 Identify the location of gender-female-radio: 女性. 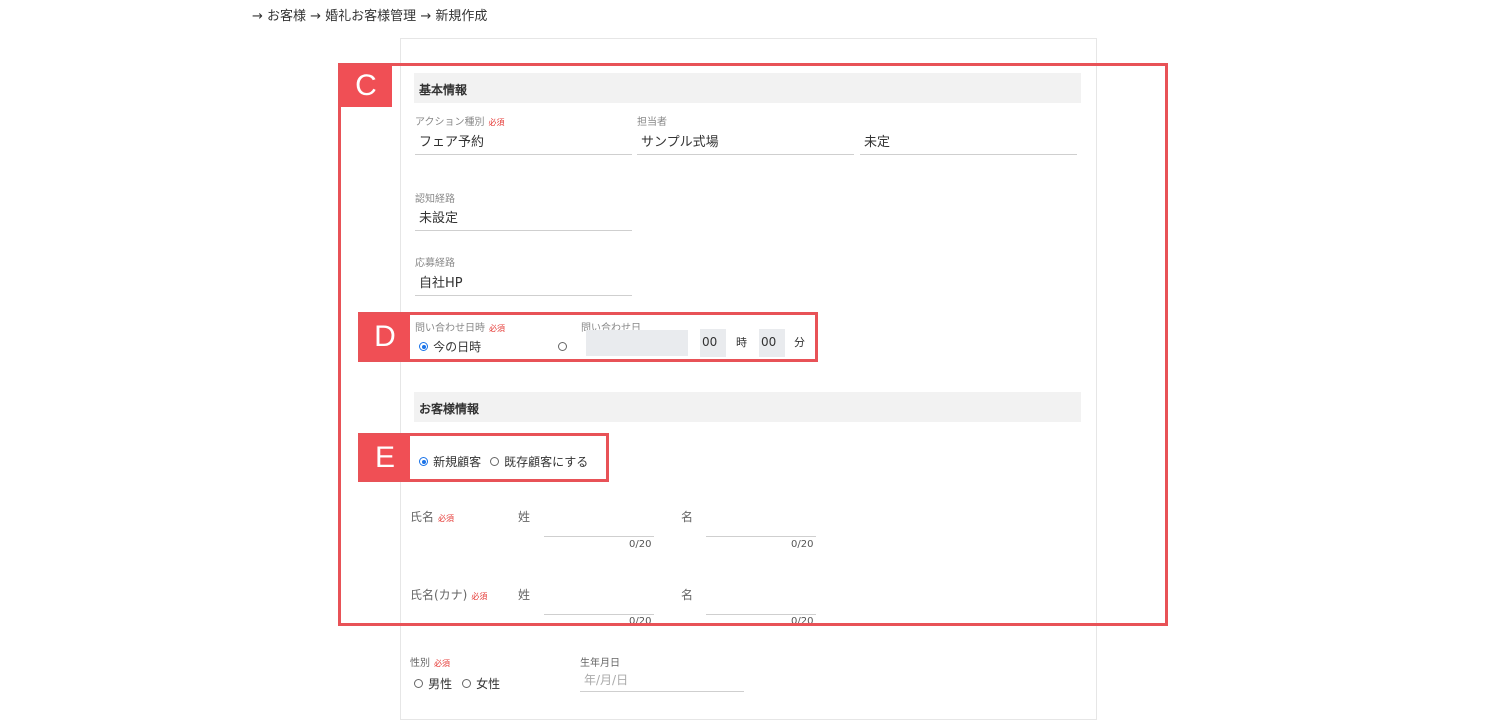
(481, 682).